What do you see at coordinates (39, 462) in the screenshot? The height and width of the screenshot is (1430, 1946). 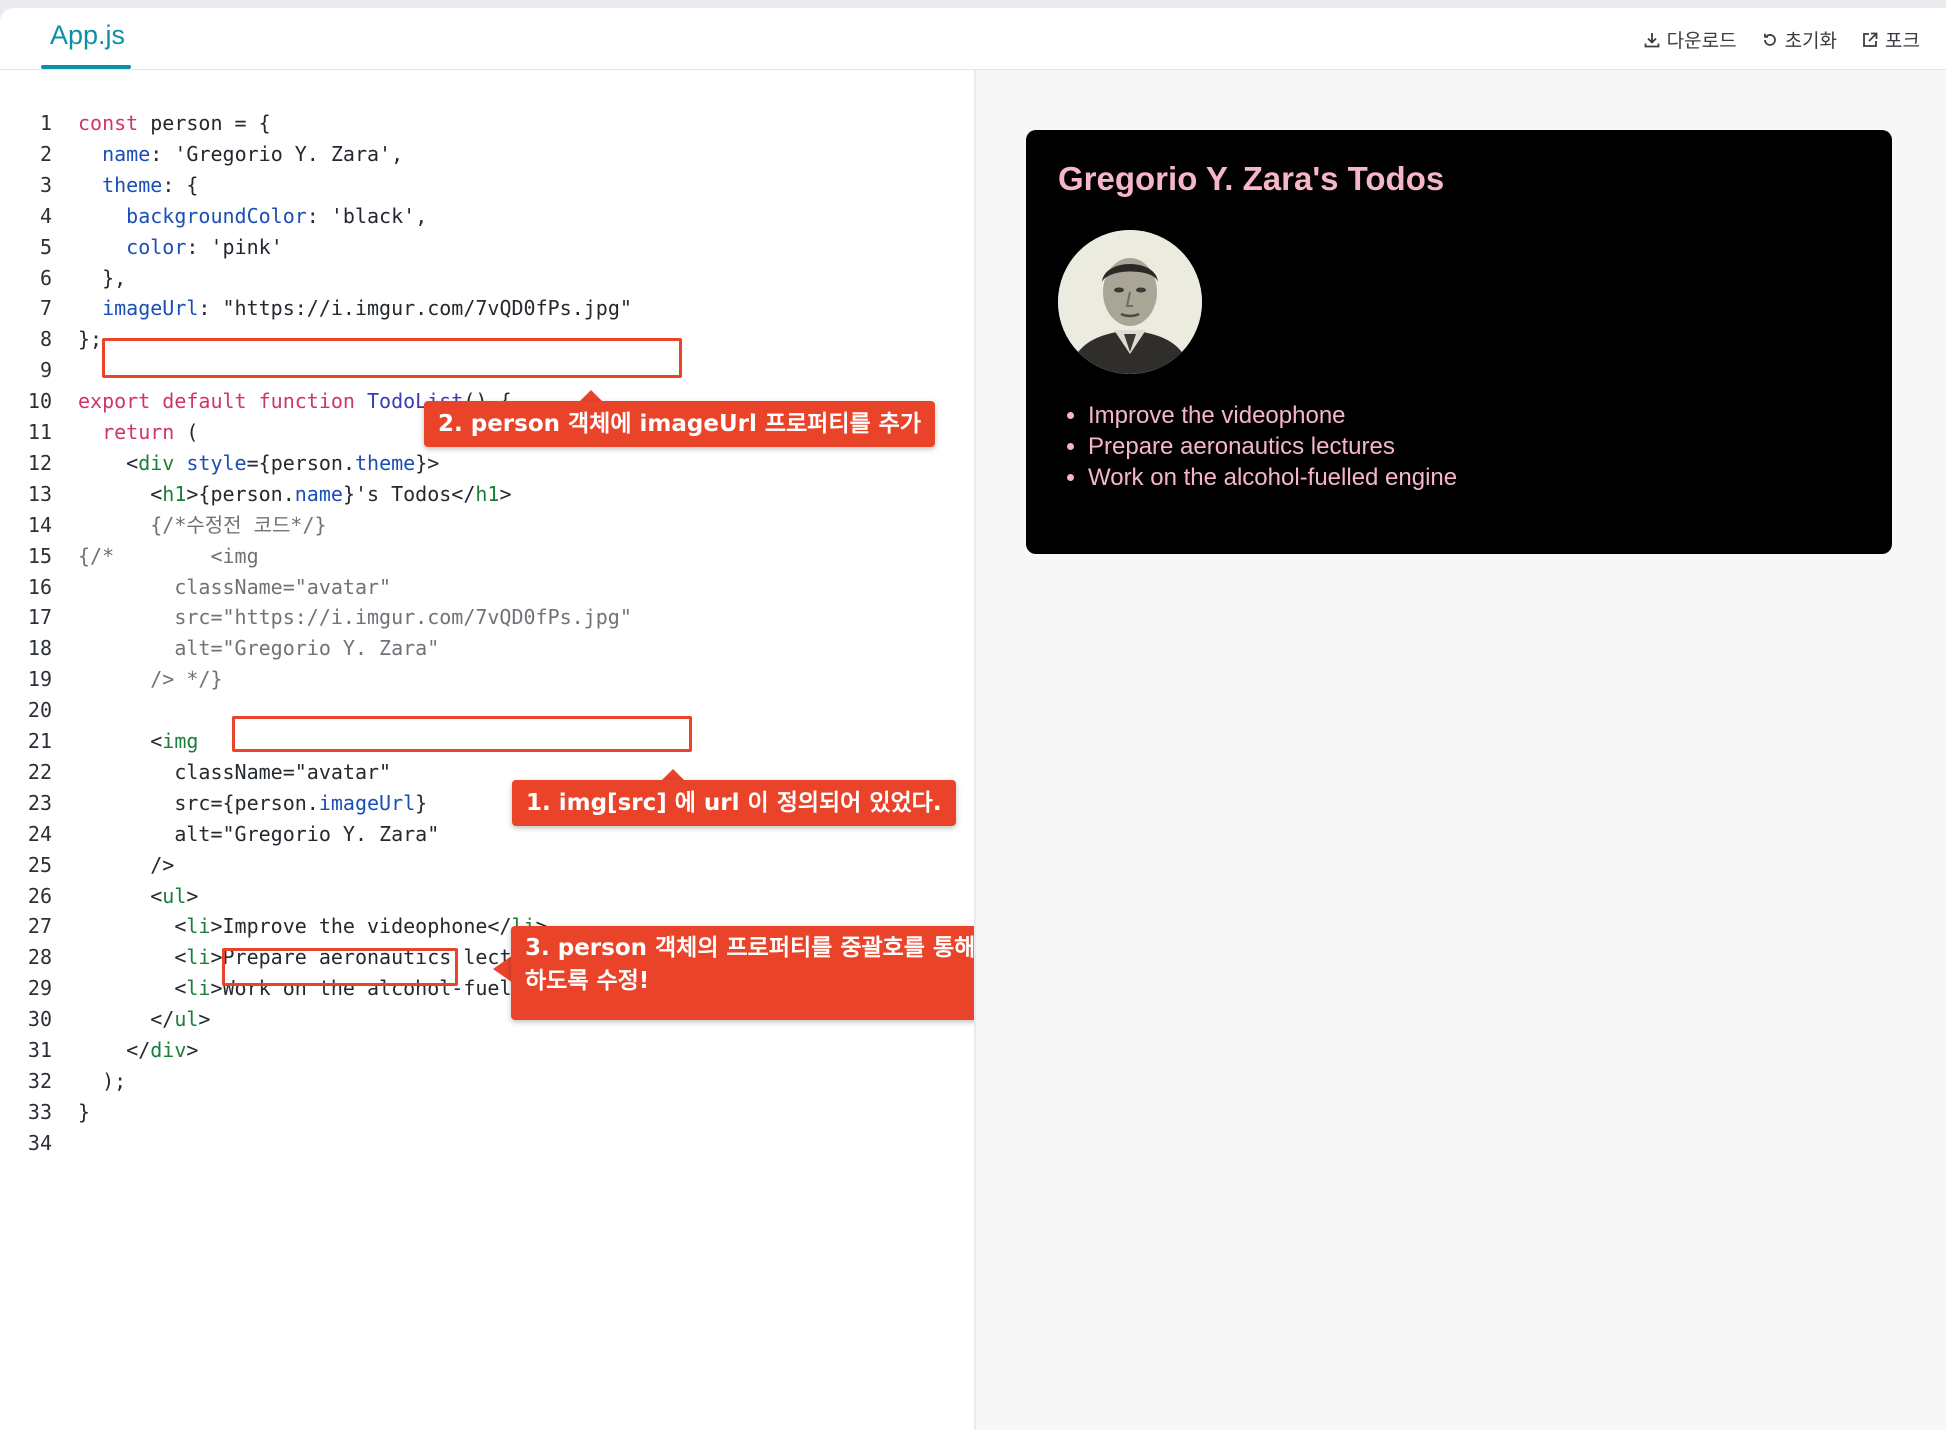 I see `line-number: 12` at bounding box center [39, 462].